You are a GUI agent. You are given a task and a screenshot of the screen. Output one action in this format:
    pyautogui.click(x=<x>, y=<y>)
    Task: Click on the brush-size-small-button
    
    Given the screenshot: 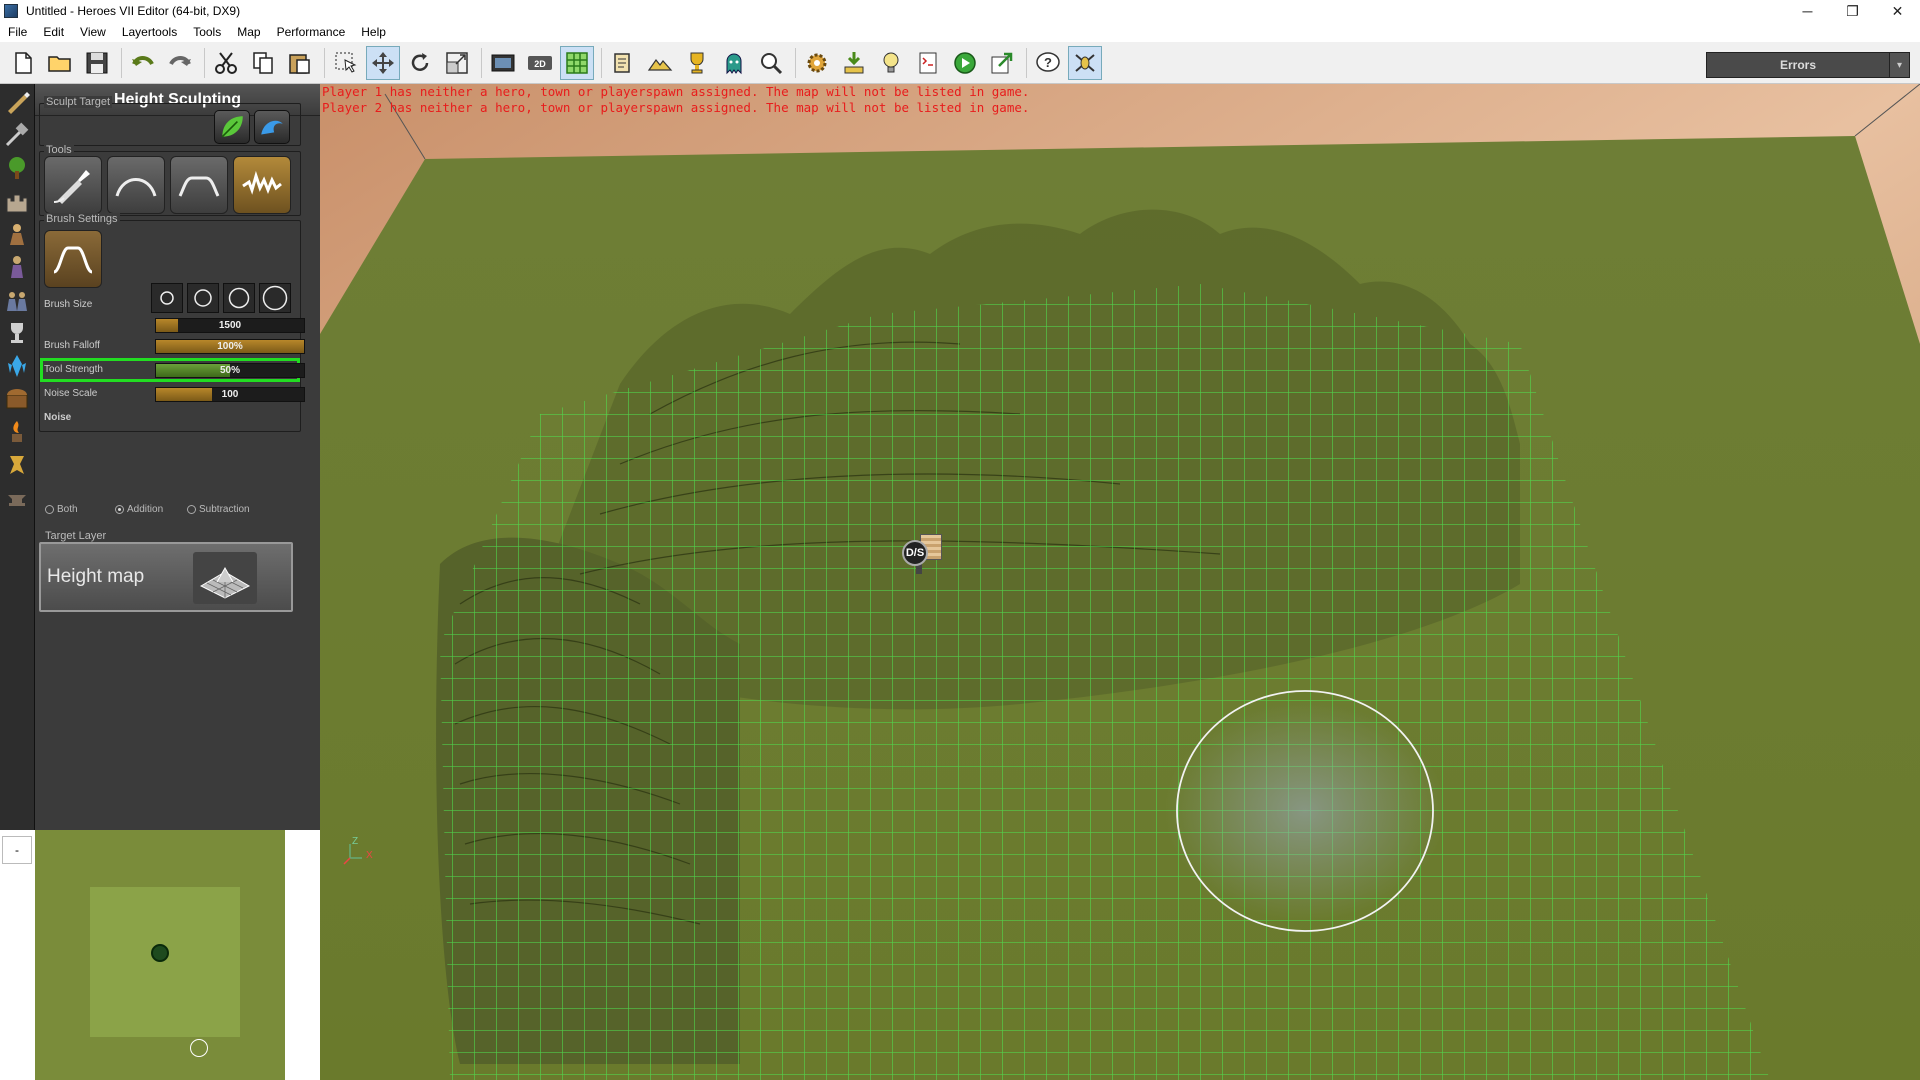 What is the action you would take?
    pyautogui.click(x=167, y=298)
    